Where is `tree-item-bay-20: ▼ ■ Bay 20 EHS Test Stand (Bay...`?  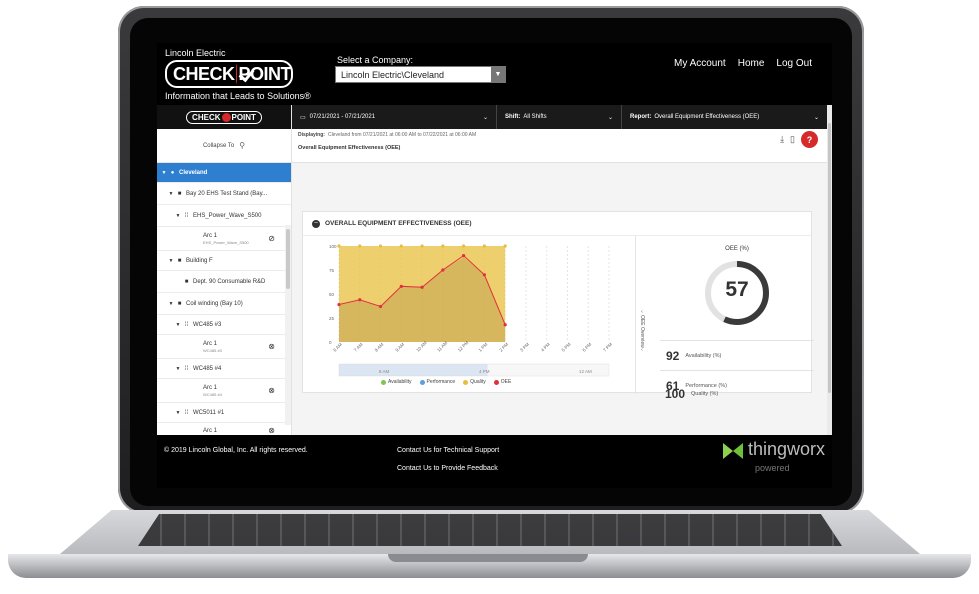 tree-item-bay-20: ▼ ■ Bay 20 EHS Test Stand (Bay... is located at coordinates (224, 194).